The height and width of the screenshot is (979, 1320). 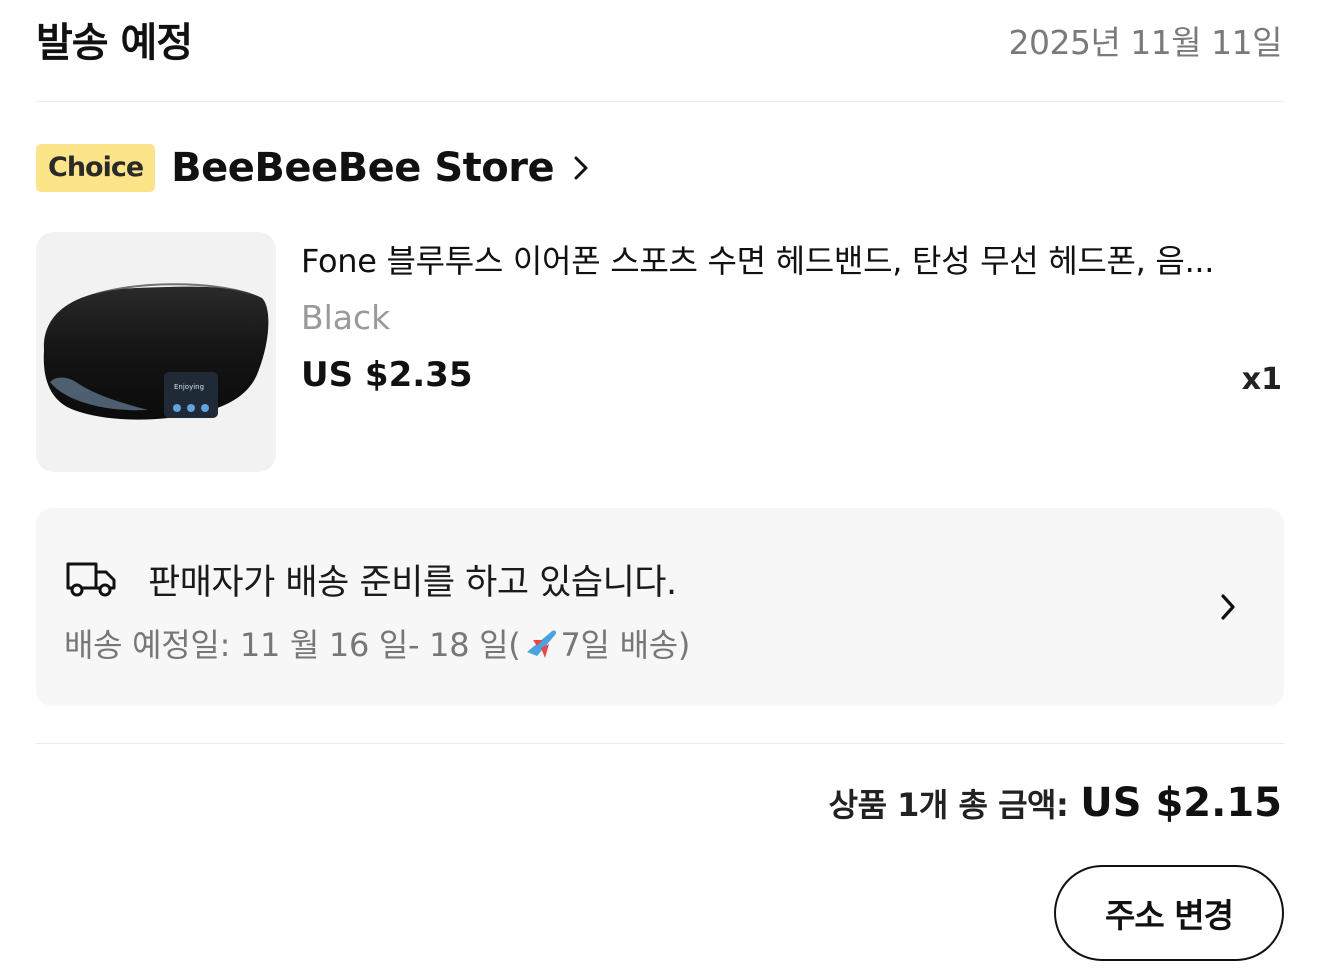 I want to click on product-price: US $2.35, so click(x=387, y=375).